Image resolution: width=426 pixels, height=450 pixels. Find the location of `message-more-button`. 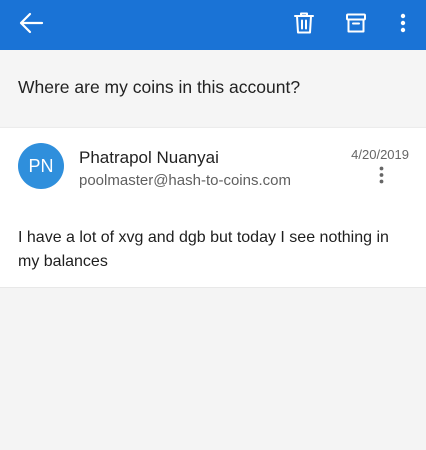

message-more-button is located at coordinates (381, 177).